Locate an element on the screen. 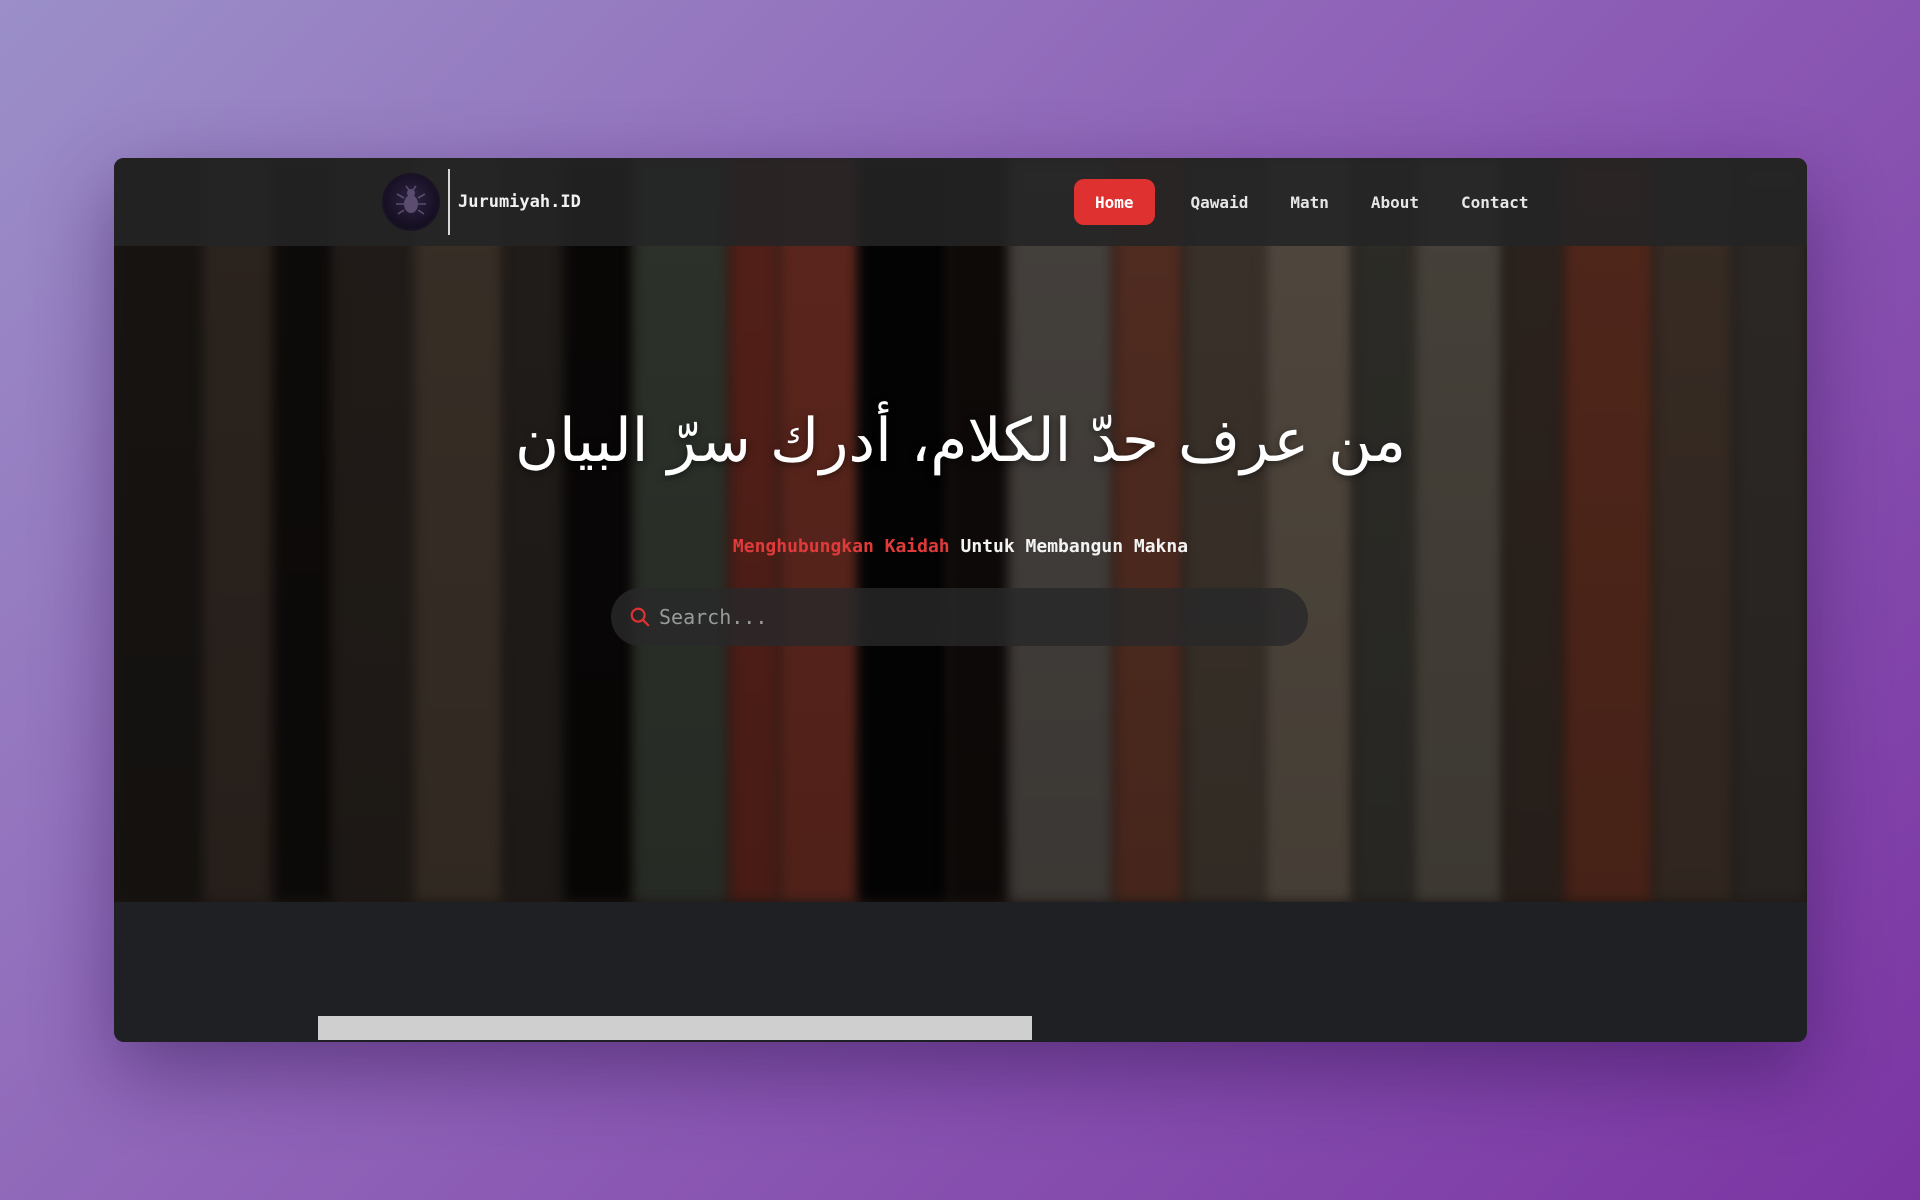 The image size is (1920, 1200). search-icon is located at coordinates (640, 617).